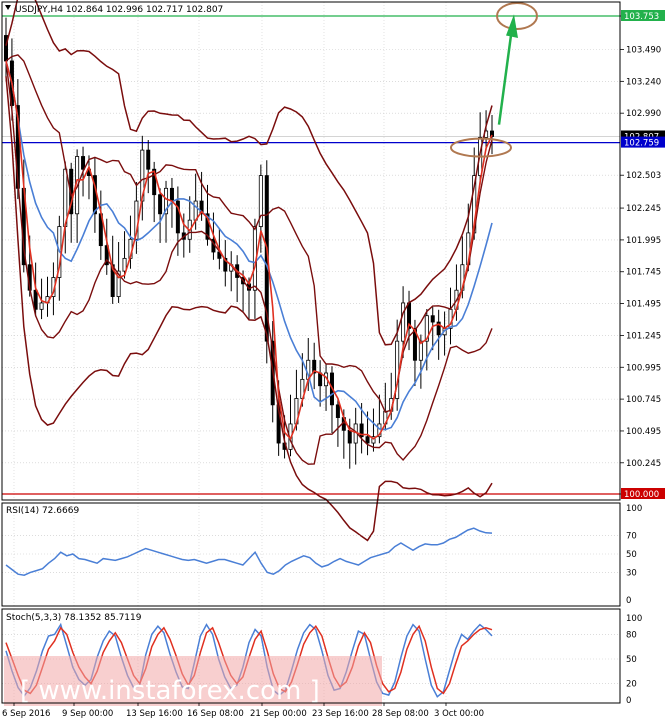  What do you see at coordinates (643, 209) in the screenshot?
I see `y-tick-label: 102.245` at bounding box center [643, 209].